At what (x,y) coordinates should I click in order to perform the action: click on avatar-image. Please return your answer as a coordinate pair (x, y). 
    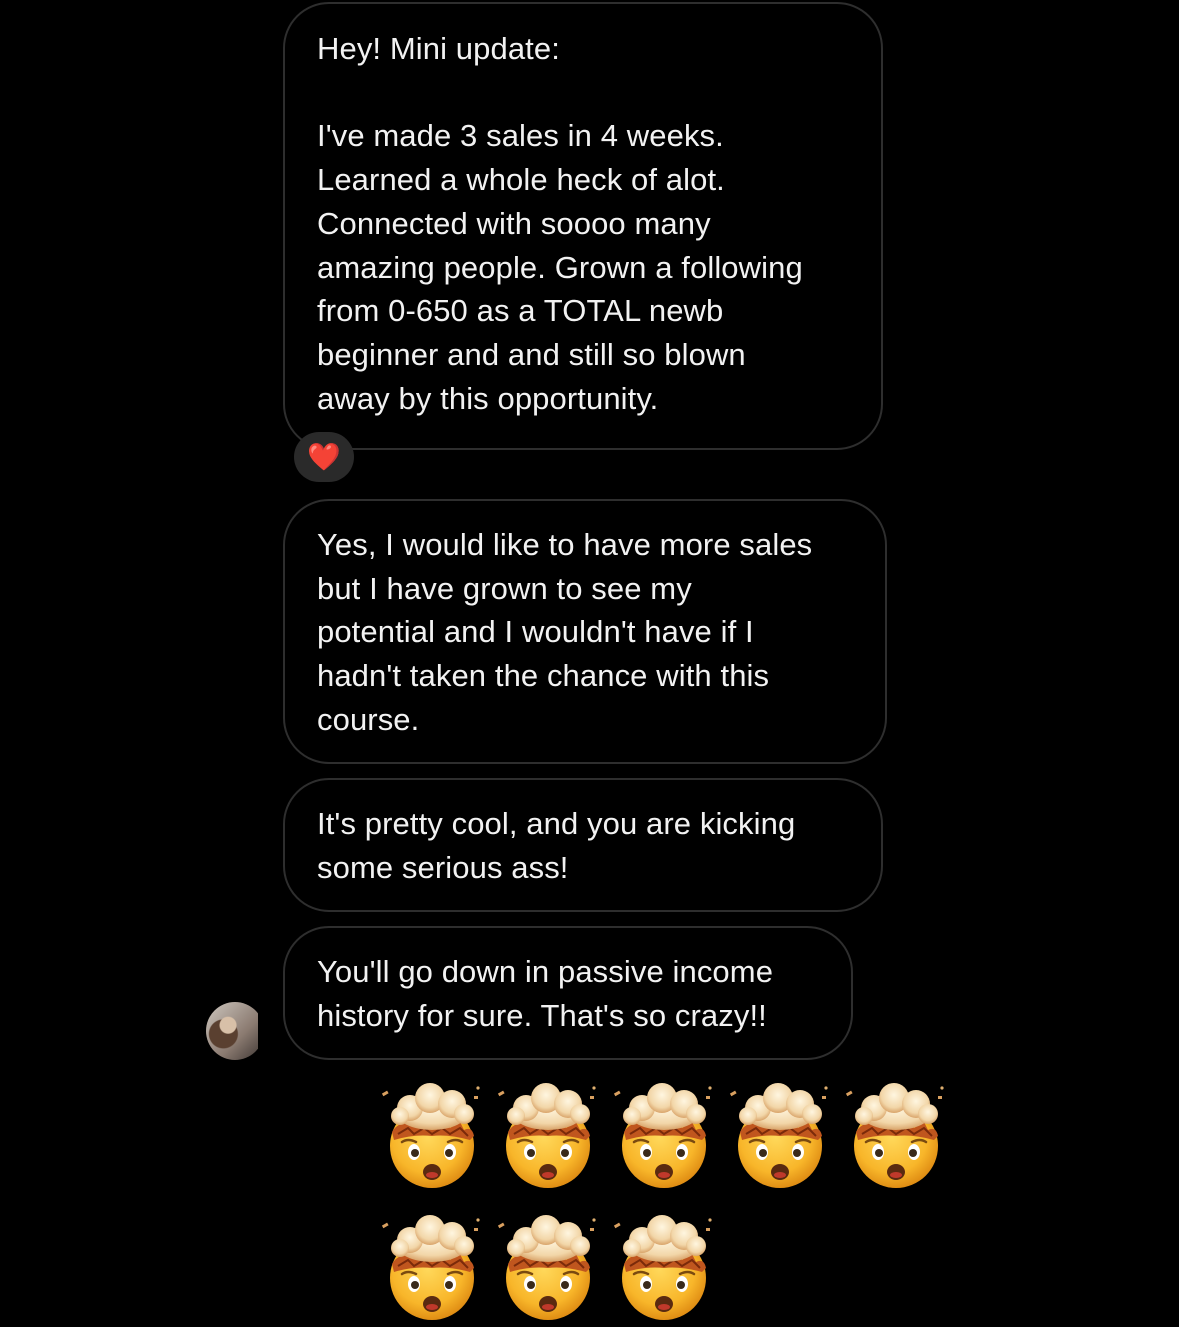
    Looking at the image, I should click on (232, 1031).